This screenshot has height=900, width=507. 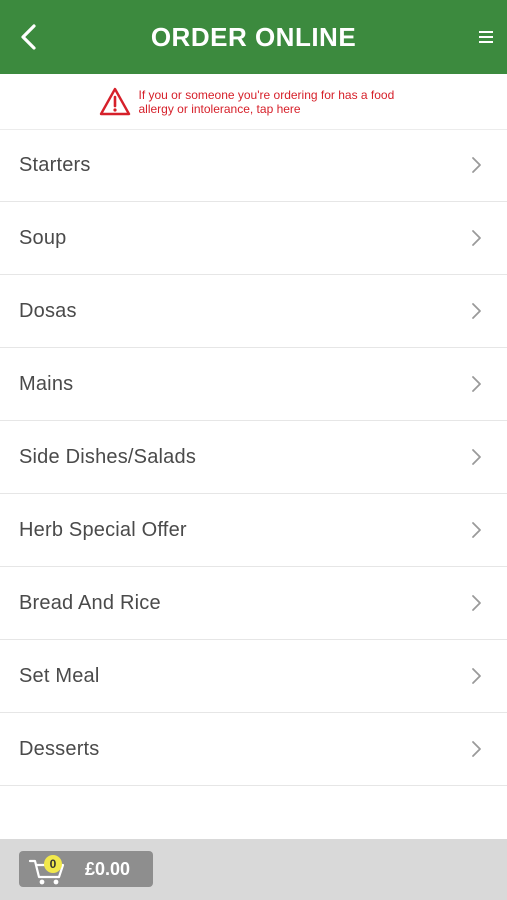 I want to click on menu-category-label: Starters, so click(x=55, y=164).